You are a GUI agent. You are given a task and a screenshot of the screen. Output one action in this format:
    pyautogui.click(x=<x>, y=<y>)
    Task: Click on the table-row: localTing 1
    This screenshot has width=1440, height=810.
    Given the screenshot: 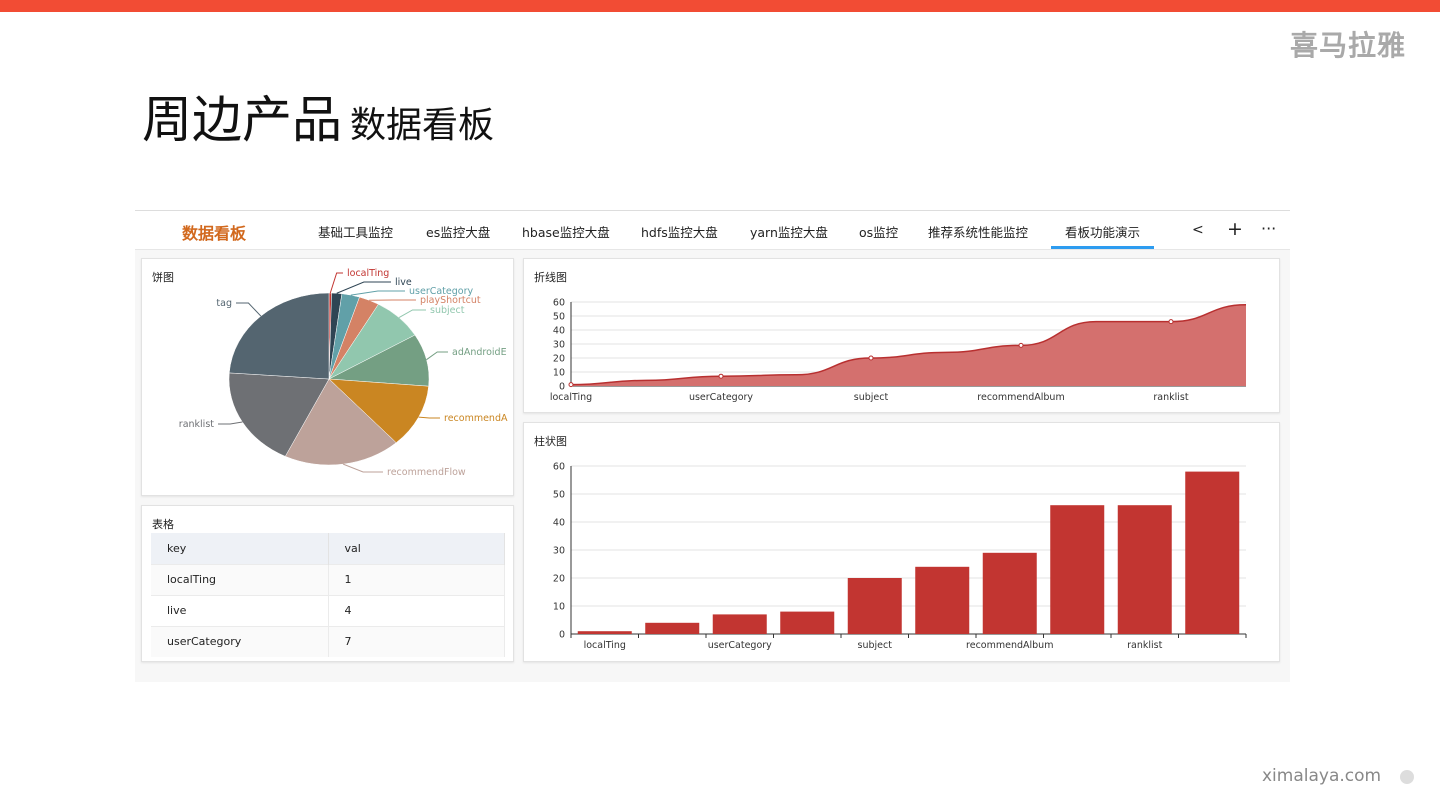 What is the action you would take?
    pyautogui.click(x=328, y=579)
    